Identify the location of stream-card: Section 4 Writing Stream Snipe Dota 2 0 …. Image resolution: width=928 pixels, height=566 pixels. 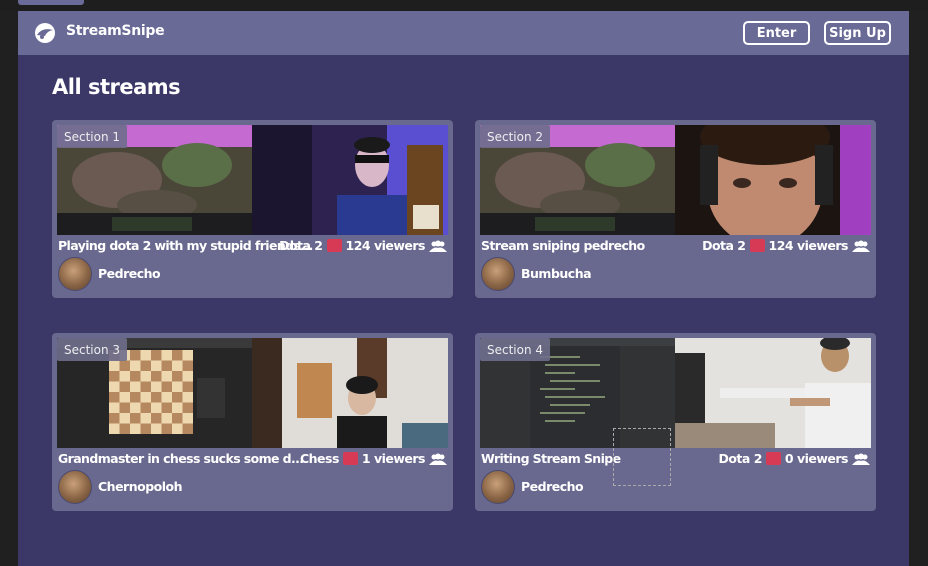
(675, 422).